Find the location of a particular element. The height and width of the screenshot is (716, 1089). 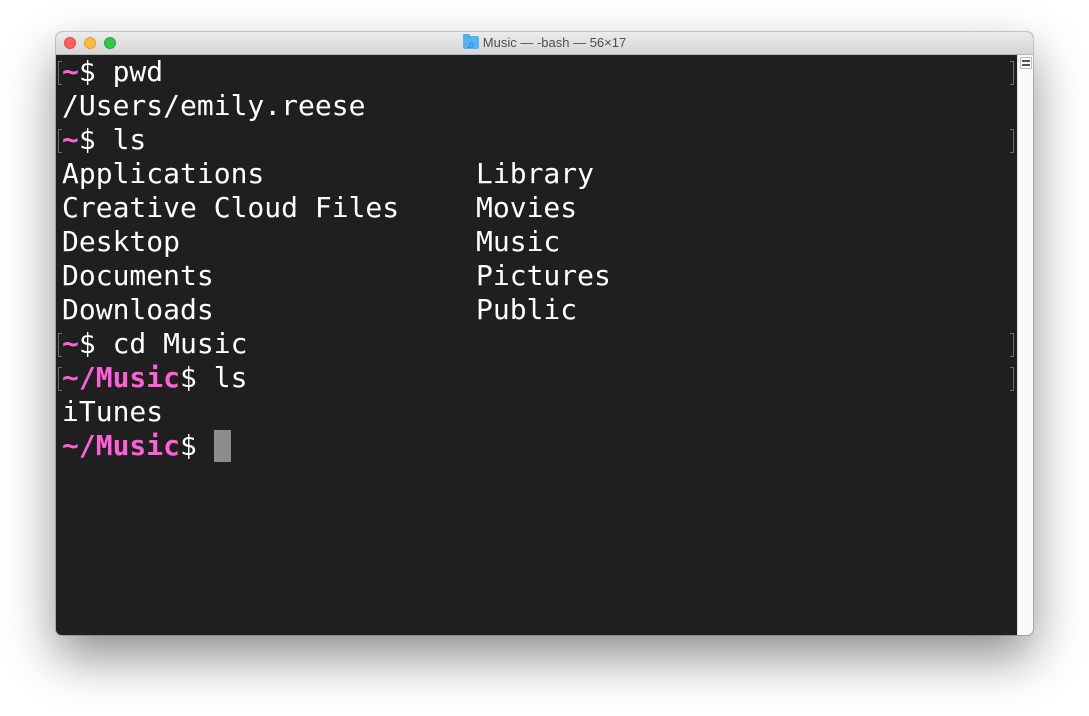

ls-row: Downloads Public is located at coordinates (512, 310).